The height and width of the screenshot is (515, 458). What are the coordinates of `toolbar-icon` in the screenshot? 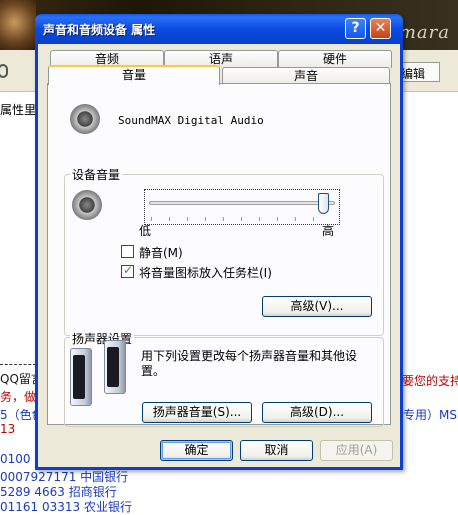 It's located at (4, 71).